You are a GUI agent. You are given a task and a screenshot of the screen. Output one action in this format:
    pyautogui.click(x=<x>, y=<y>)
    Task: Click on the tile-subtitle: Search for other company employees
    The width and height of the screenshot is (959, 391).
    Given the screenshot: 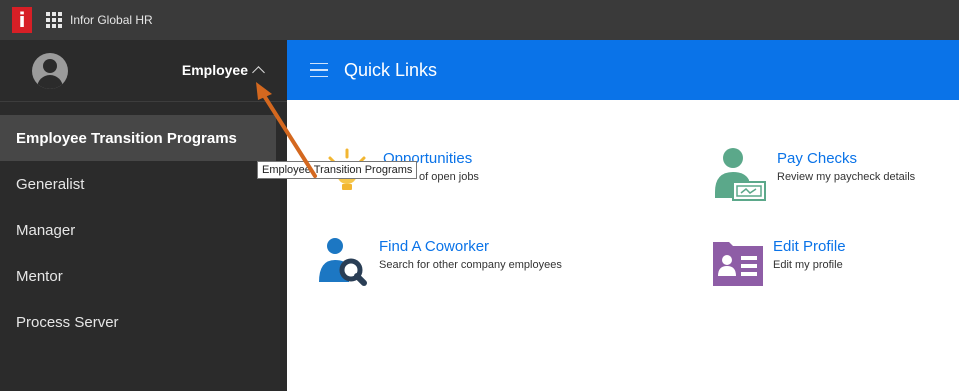 What is the action you would take?
    pyautogui.click(x=470, y=265)
    